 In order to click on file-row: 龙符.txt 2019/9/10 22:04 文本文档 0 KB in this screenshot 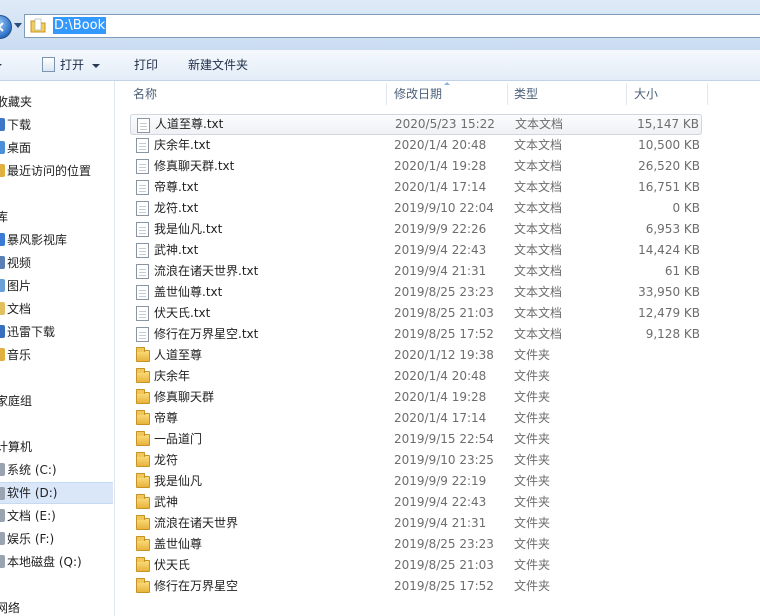, I will do `click(416, 208)`.